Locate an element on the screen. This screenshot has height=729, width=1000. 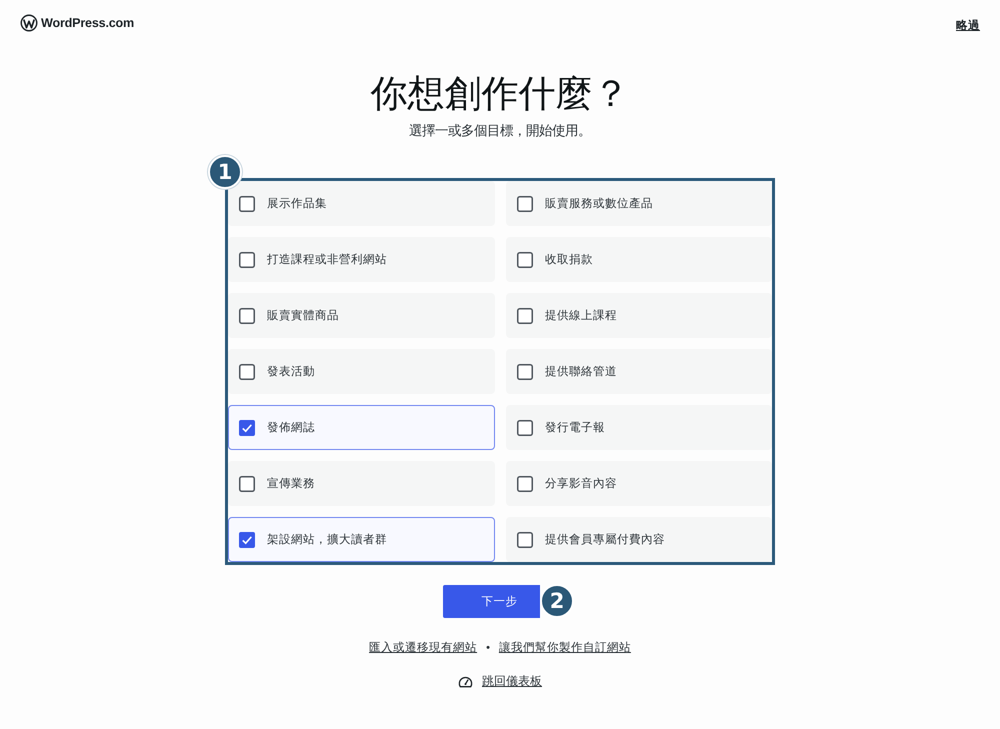
goal-option: 發表活動 is located at coordinates (361, 371).